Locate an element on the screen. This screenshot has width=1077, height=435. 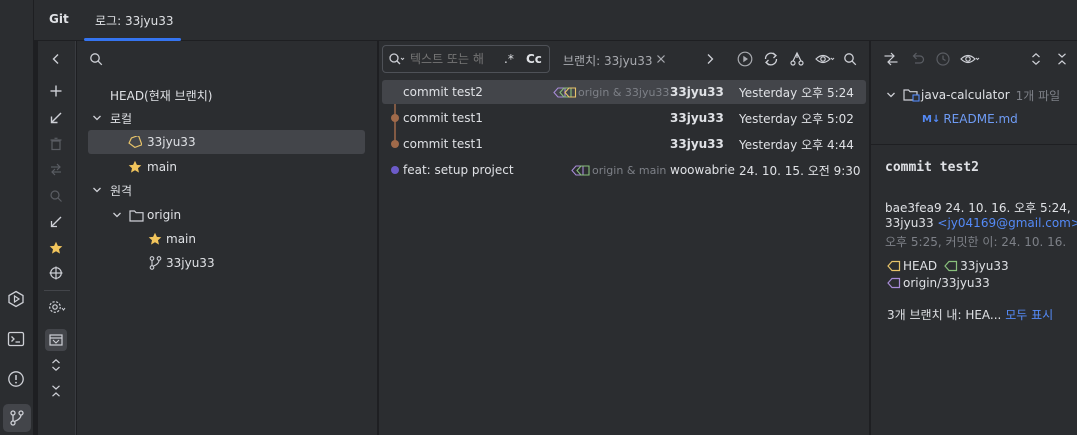
ref-labels: HEAD 33jyu33 is located at coordinates (947, 266).